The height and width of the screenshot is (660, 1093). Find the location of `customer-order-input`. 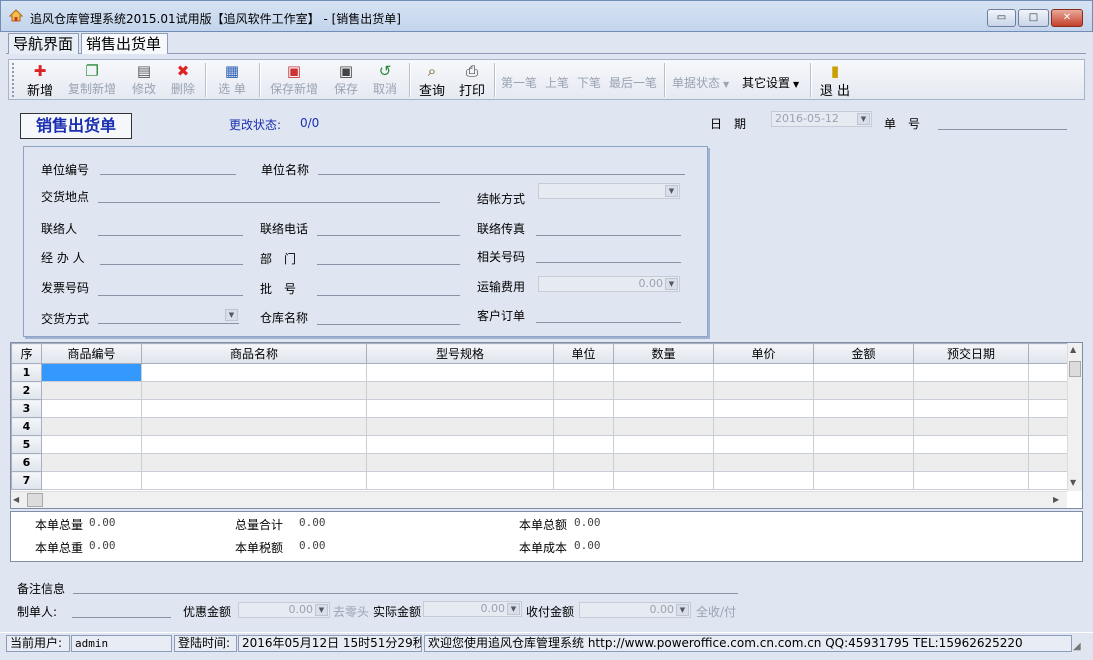

customer-order-input is located at coordinates (608, 322).